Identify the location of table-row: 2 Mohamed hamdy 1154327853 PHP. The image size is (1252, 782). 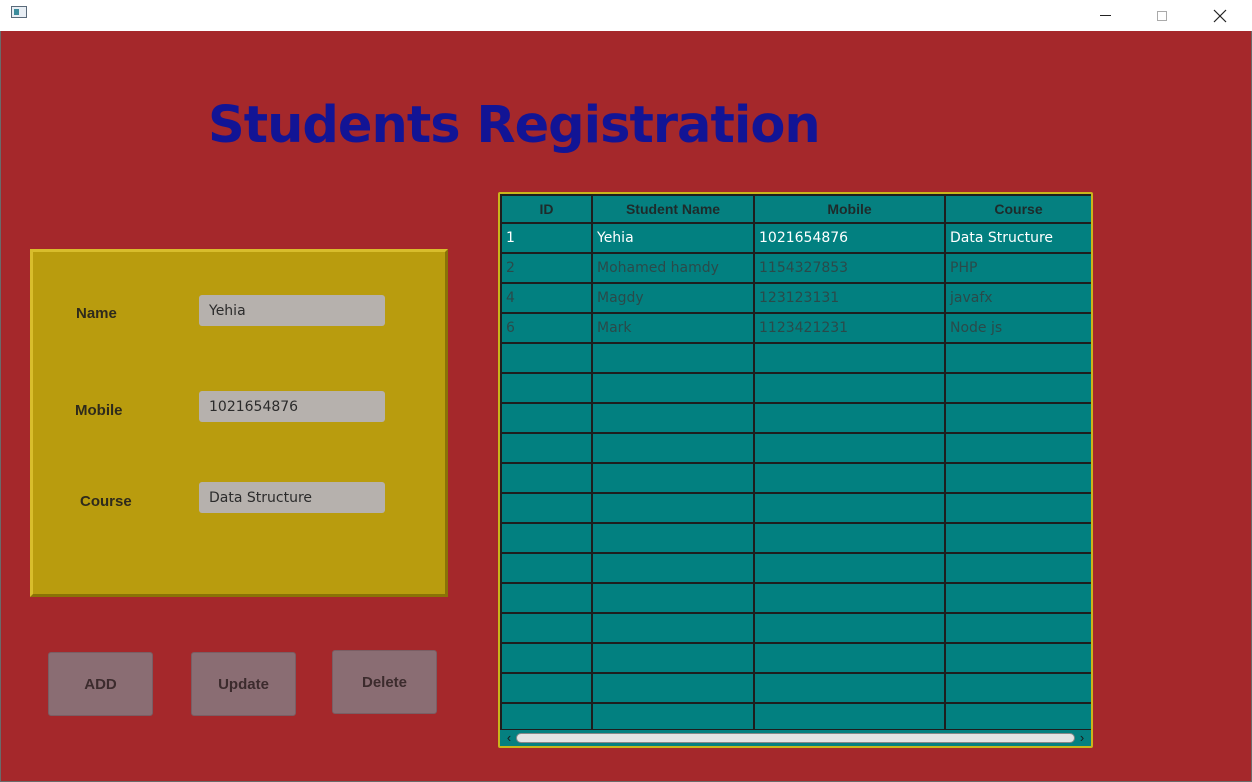
(796, 268).